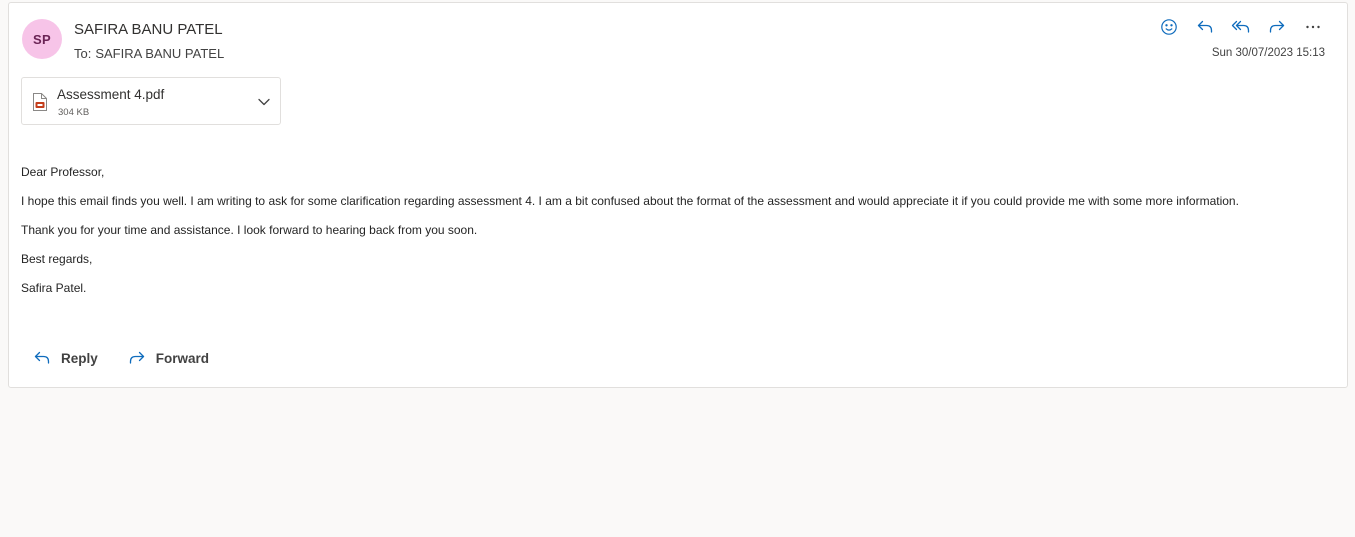 Image resolution: width=1355 pixels, height=537 pixels. I want to click on ellipsis-icon, so click(1313, 27).